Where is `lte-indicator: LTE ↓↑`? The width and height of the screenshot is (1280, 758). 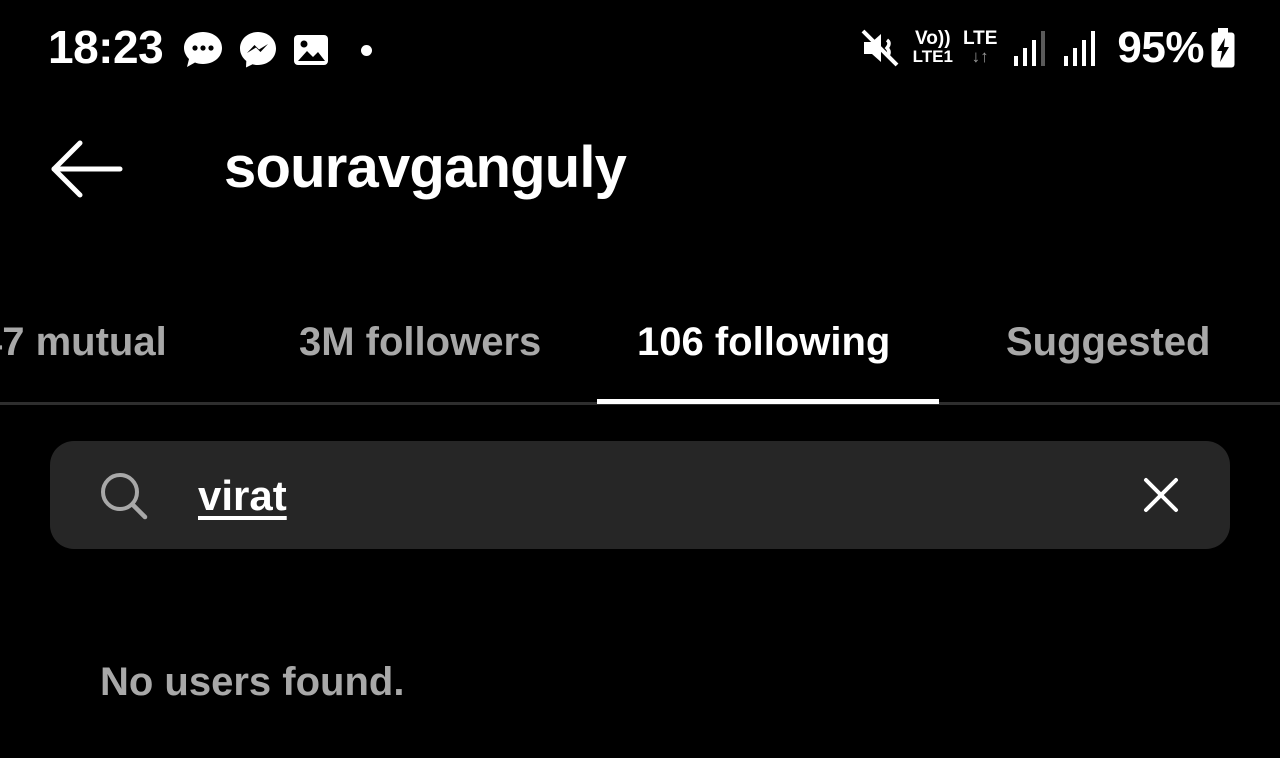
lte-indicator: LTE ↓↑ is located at coordinates (980, 47).